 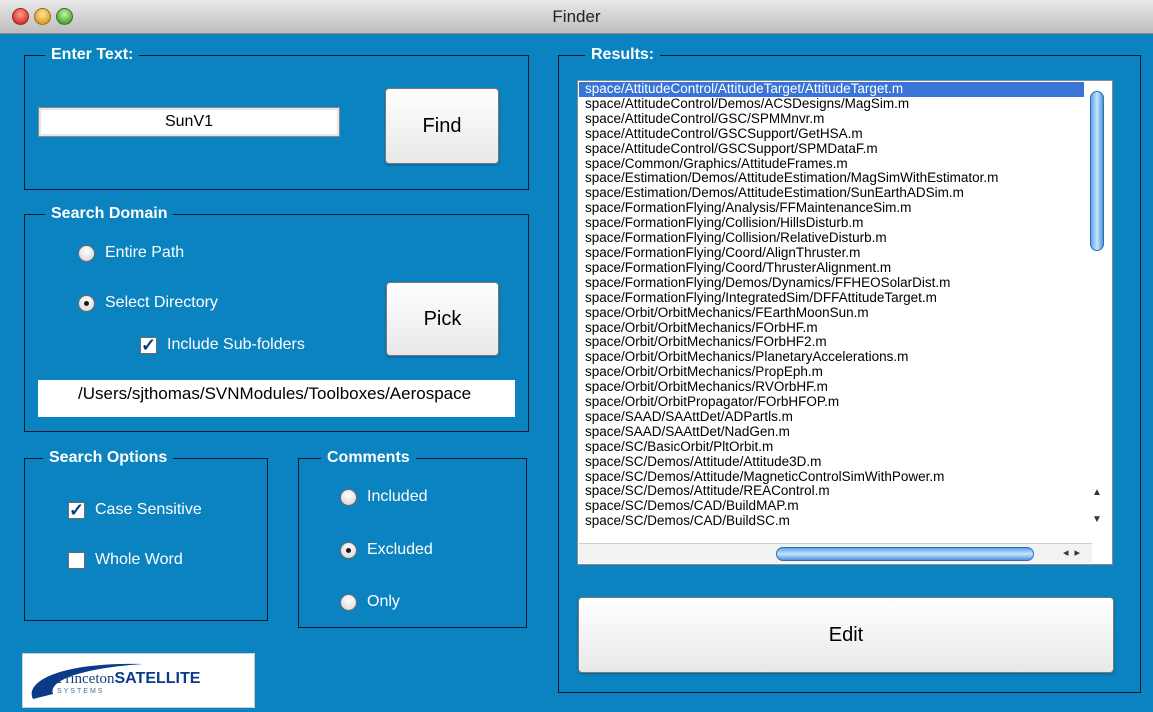 What do you see at coordinates (831, 447) in the screenshot?
I see `result-item: space/SC/BasicOrbit/PltOrbit.m` at bounding box center [831, 447].